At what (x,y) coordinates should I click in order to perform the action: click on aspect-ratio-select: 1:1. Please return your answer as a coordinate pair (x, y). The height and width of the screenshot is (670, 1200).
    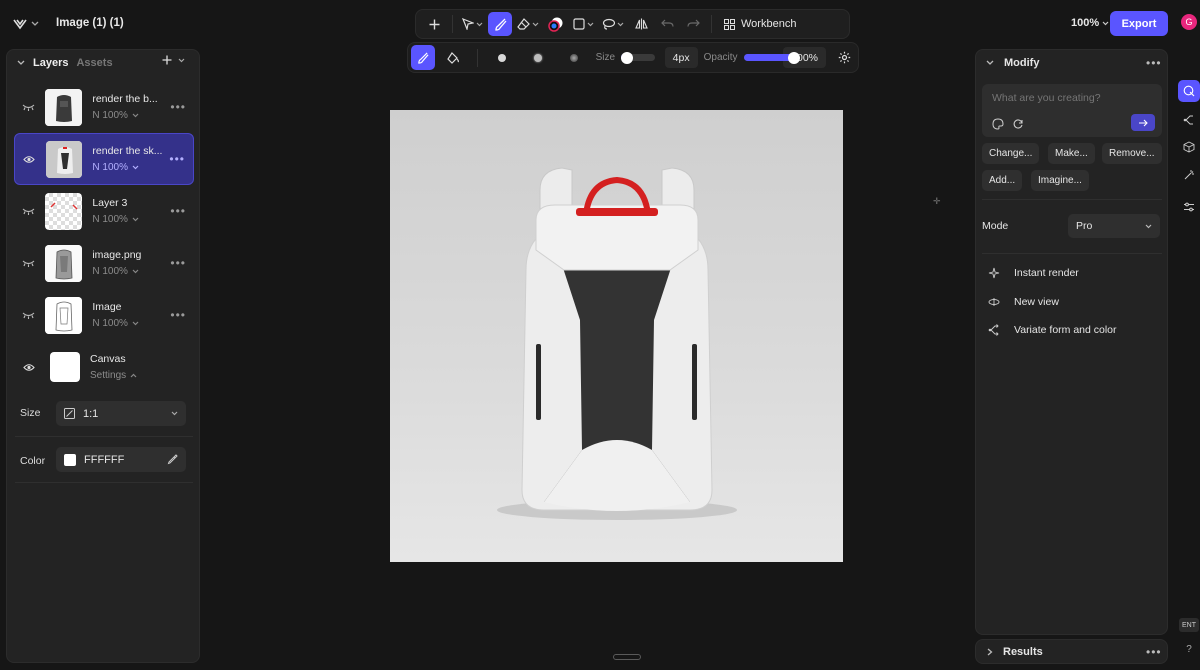
    Looking at the image, I should click on (121, 413).